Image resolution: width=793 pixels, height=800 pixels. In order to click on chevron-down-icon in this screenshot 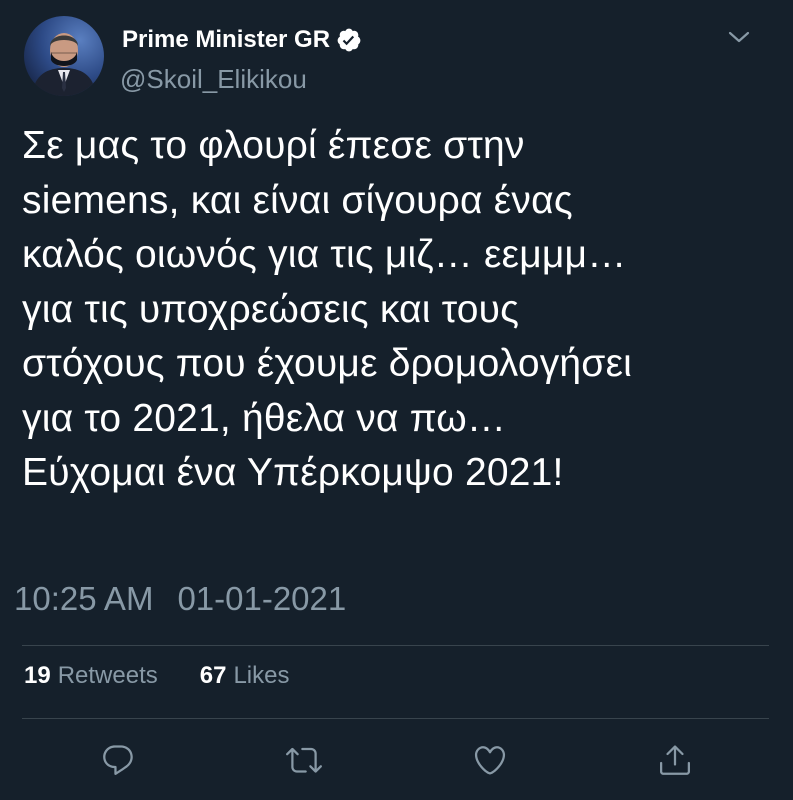, I will do `click(739, 37)`.